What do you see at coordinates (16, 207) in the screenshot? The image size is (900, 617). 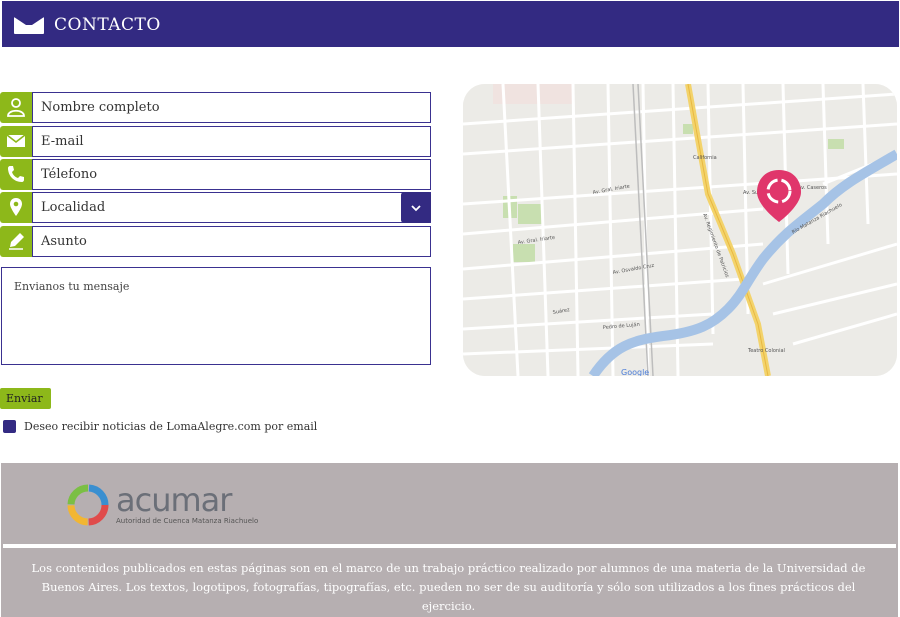 I see `location-pin-icon` at bounding box center [16, 207].